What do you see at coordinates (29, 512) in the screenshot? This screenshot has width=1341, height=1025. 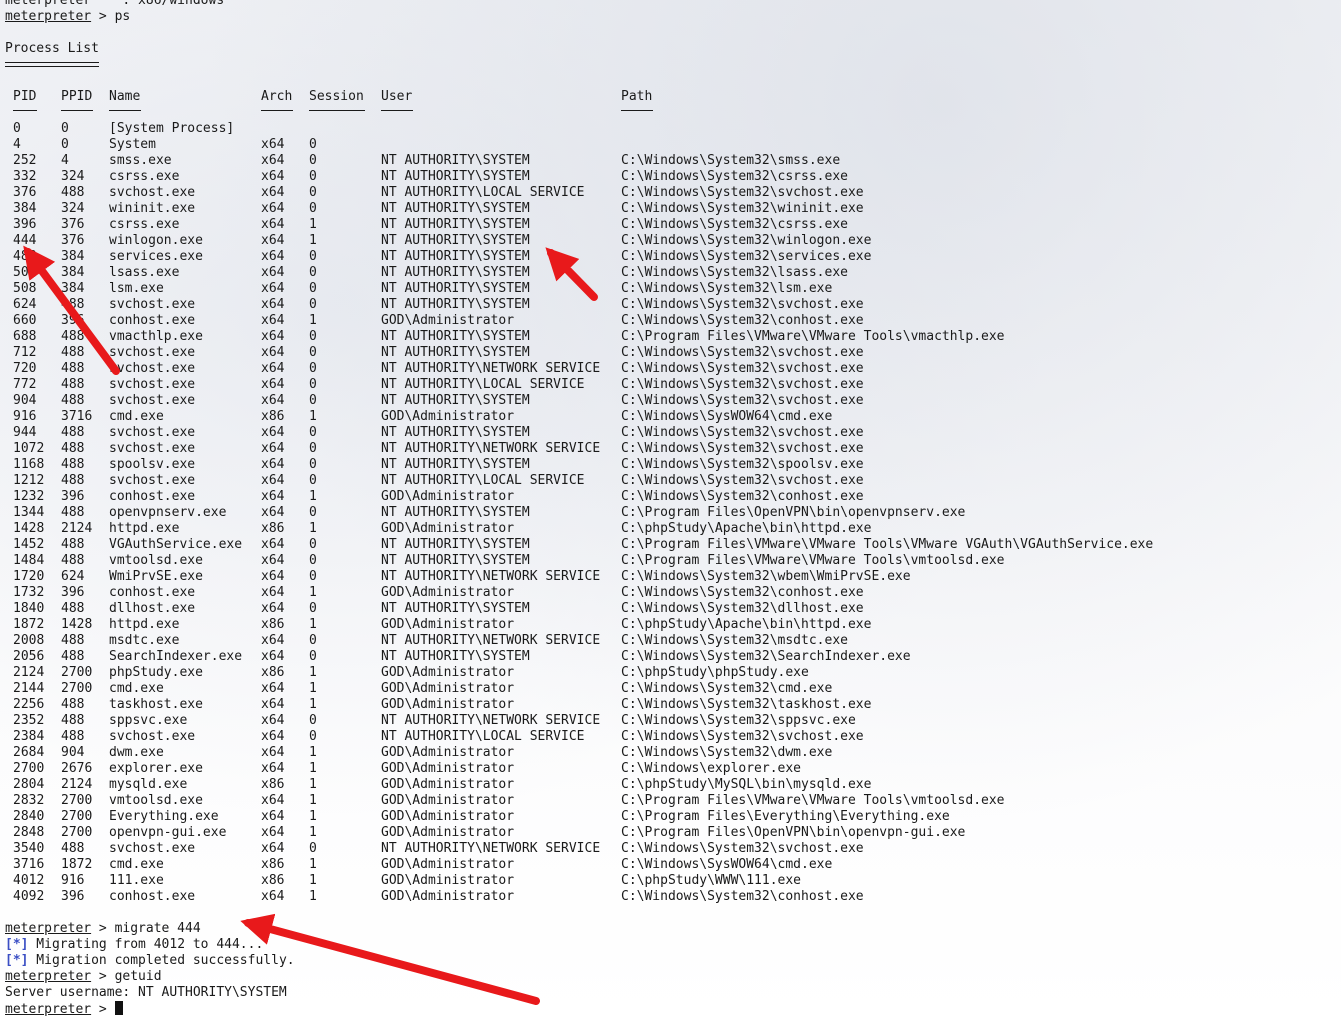 I see `pid-cell: 1344` at bounding box center [29, 512].